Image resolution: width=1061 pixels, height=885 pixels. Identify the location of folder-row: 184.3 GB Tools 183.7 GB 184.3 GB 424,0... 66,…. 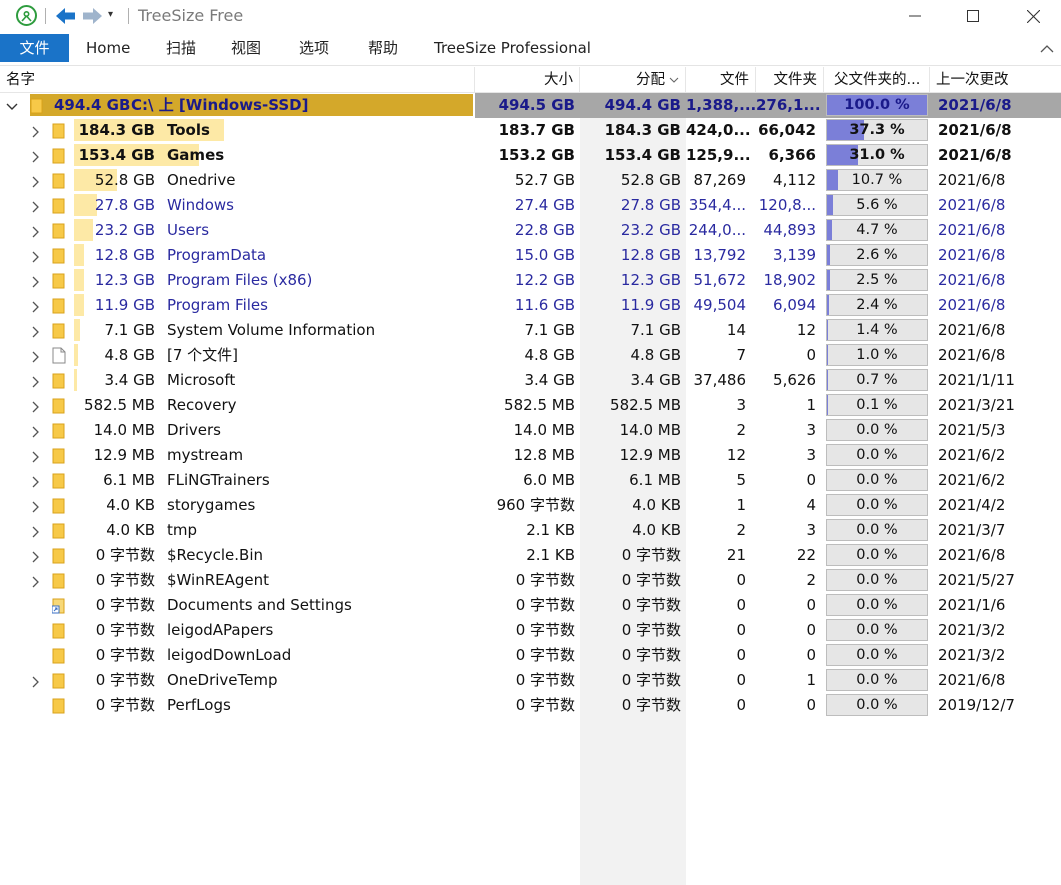
(530, 130).